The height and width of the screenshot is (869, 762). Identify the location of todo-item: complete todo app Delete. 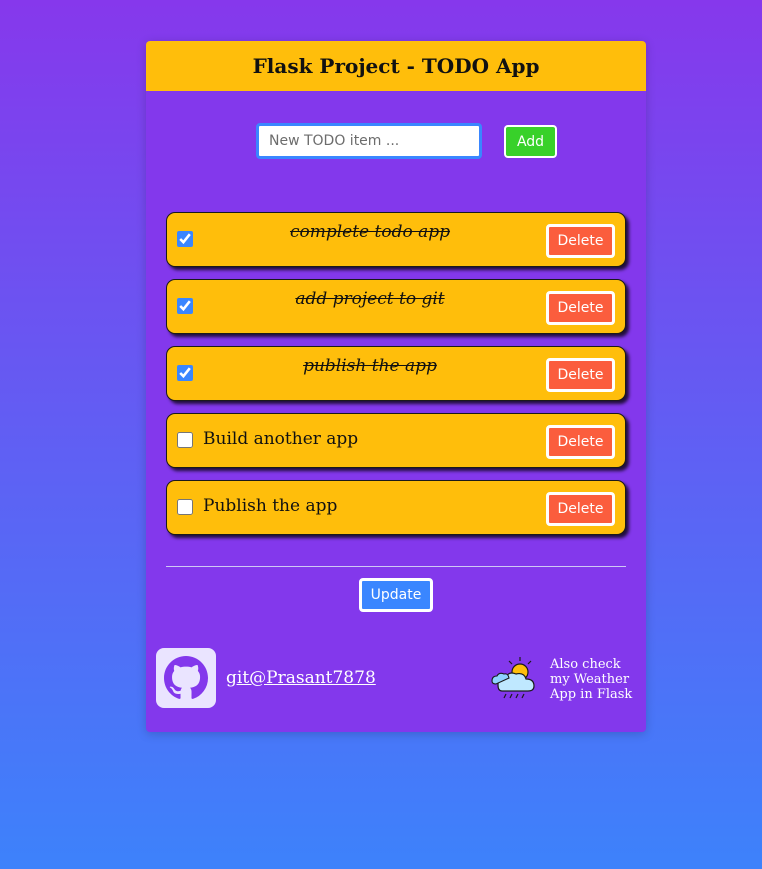
(396, 239).